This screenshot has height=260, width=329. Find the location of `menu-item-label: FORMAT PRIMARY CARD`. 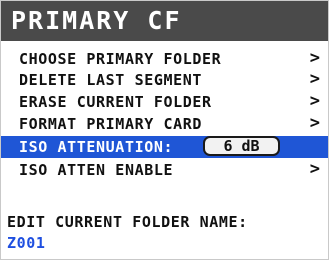

menu-item-label: FORMAT PRIMARY CARD is located at coordinates (110, 124).